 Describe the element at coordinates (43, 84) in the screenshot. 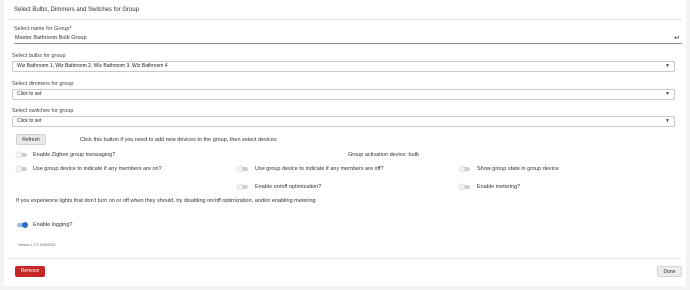

I see `dimmers-label: Select dimmers for group` at that location.